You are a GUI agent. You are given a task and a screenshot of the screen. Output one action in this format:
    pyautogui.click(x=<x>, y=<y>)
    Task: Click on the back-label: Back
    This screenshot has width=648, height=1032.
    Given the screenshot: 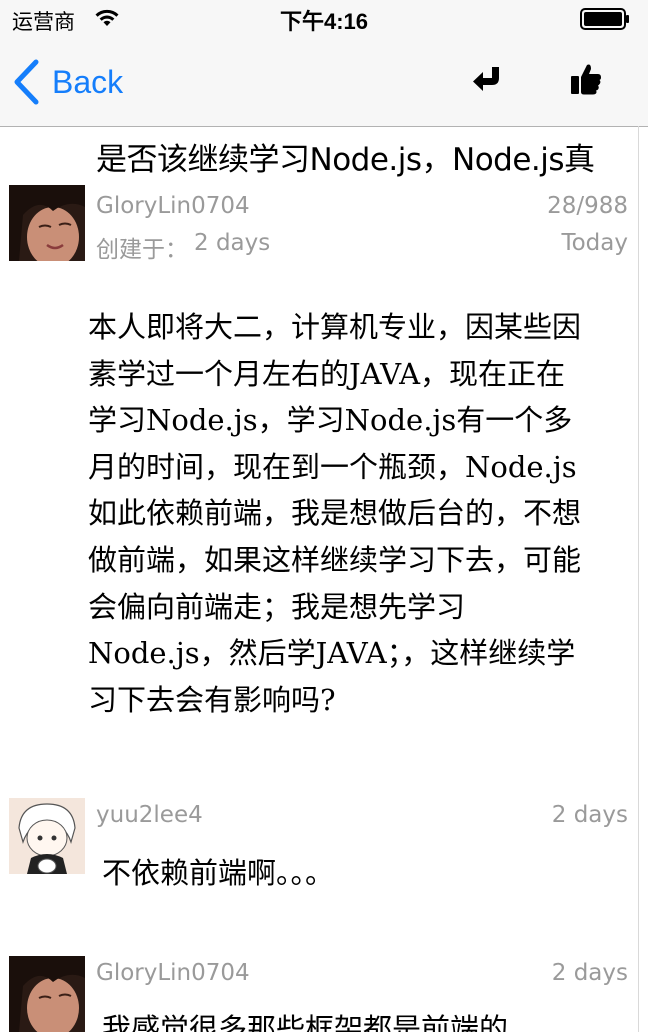 What is the action you would take?
    pyautogui.click(x=88, y=81)
    